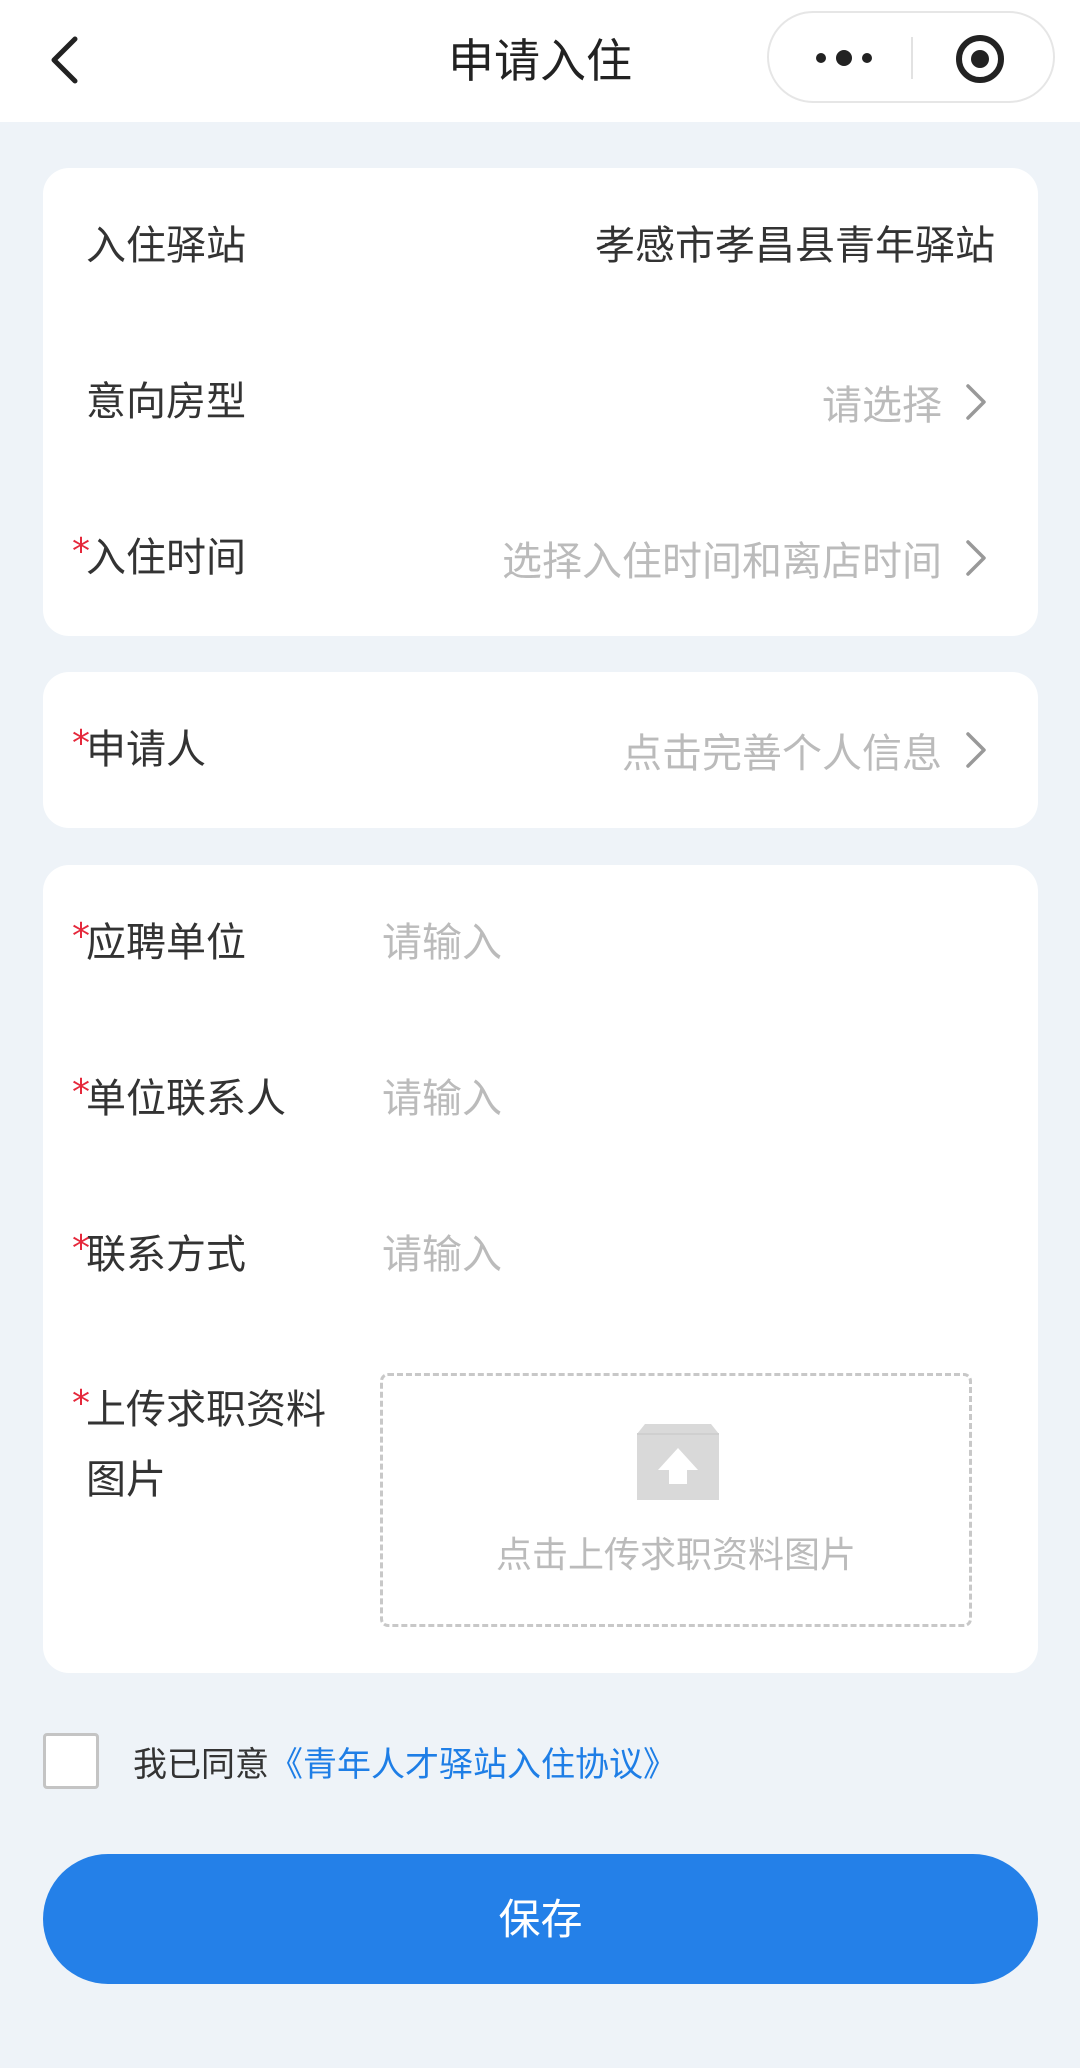  I want to click on phone-row: * 联系方式, so click(540, 1255).